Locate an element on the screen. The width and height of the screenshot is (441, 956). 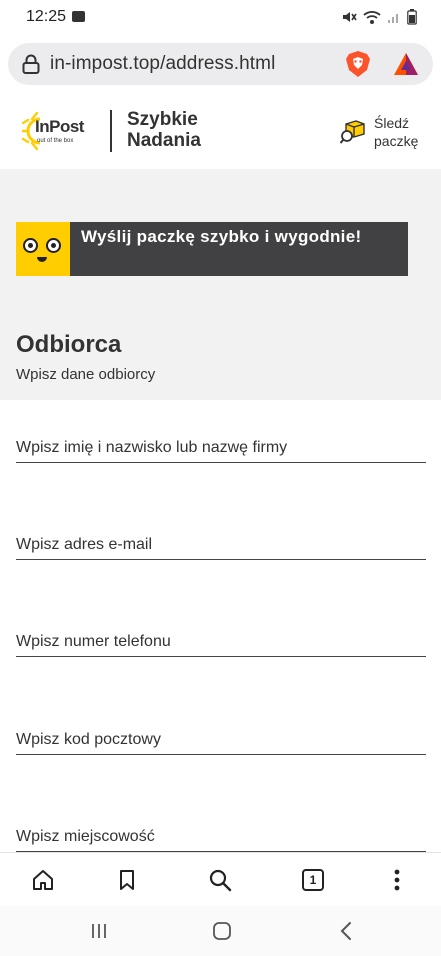
track-package-icon is located at coordinates (352, 132).